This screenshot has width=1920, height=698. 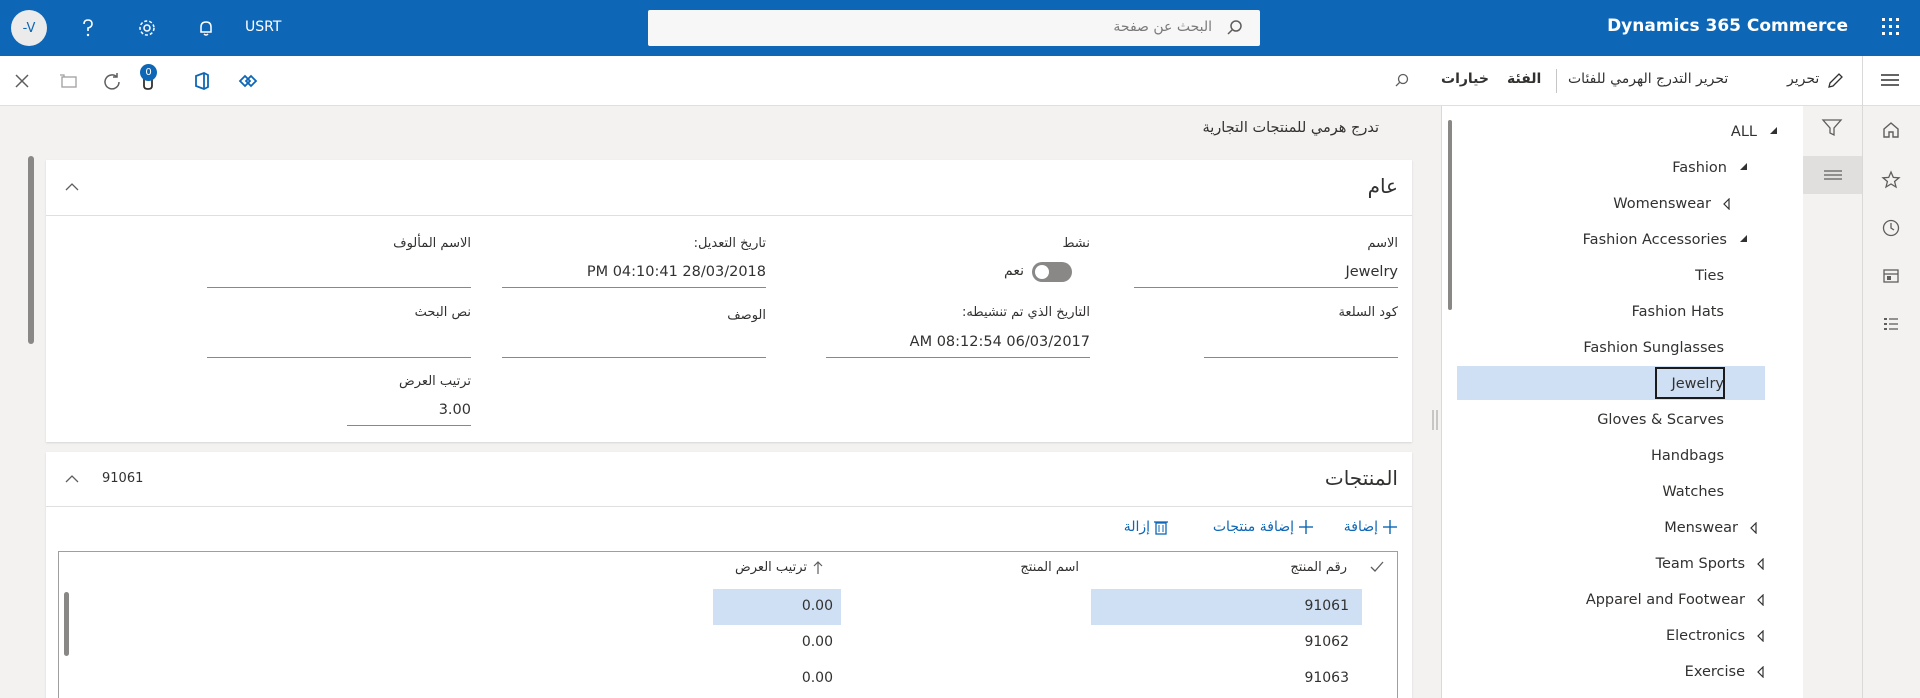 What do you see at coordinates (1435, 420) in the screenshot?
I see `pane-splitter-handle` at bounding box center [1435, 420].